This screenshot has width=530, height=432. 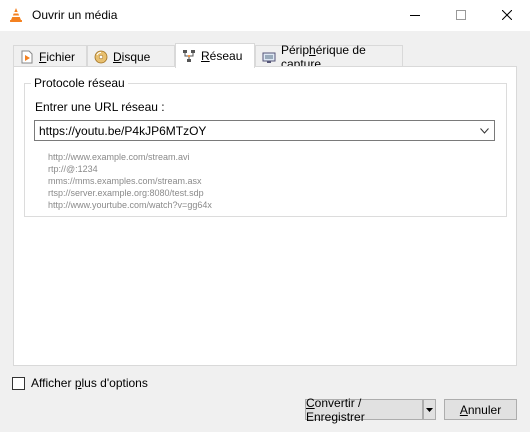 I want to click on close-icon, so click(x=507, y=15).